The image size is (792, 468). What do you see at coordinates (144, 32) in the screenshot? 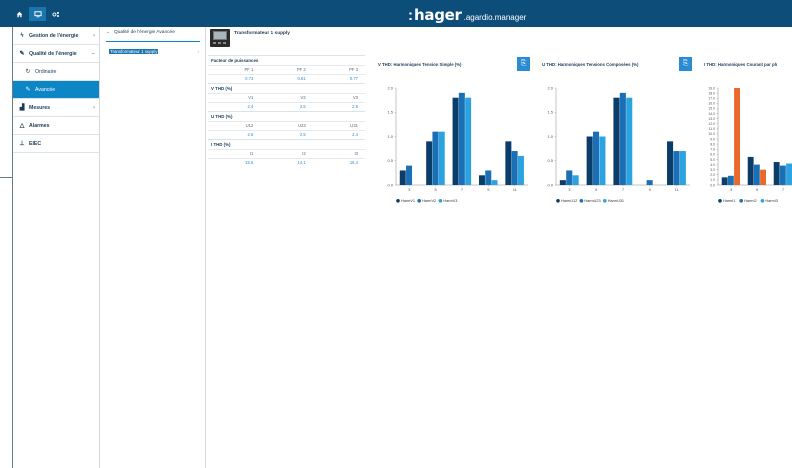
I see `tree-title: Qualité de l'énergie Avancée` at bounding box center [144, 32].